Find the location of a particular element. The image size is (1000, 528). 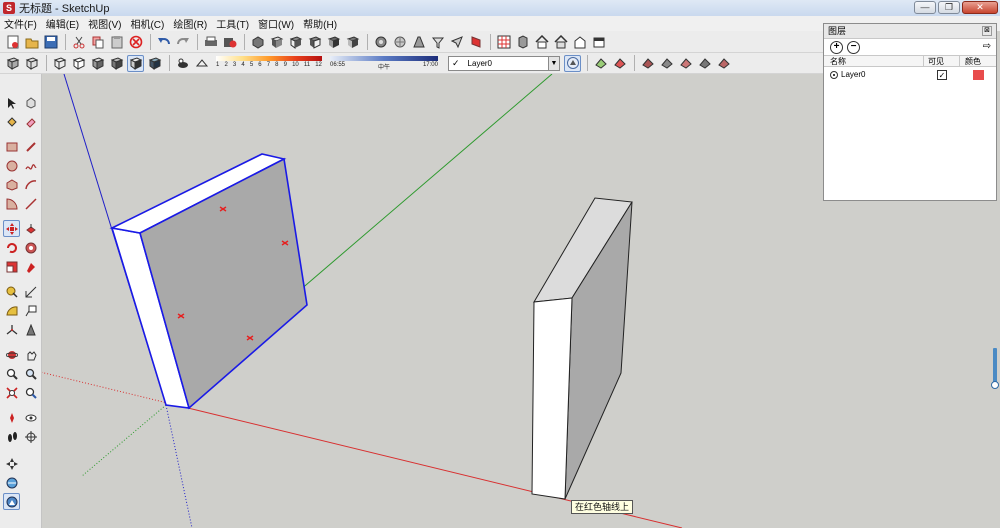

axes-icon is located at coordinates (11, 329).